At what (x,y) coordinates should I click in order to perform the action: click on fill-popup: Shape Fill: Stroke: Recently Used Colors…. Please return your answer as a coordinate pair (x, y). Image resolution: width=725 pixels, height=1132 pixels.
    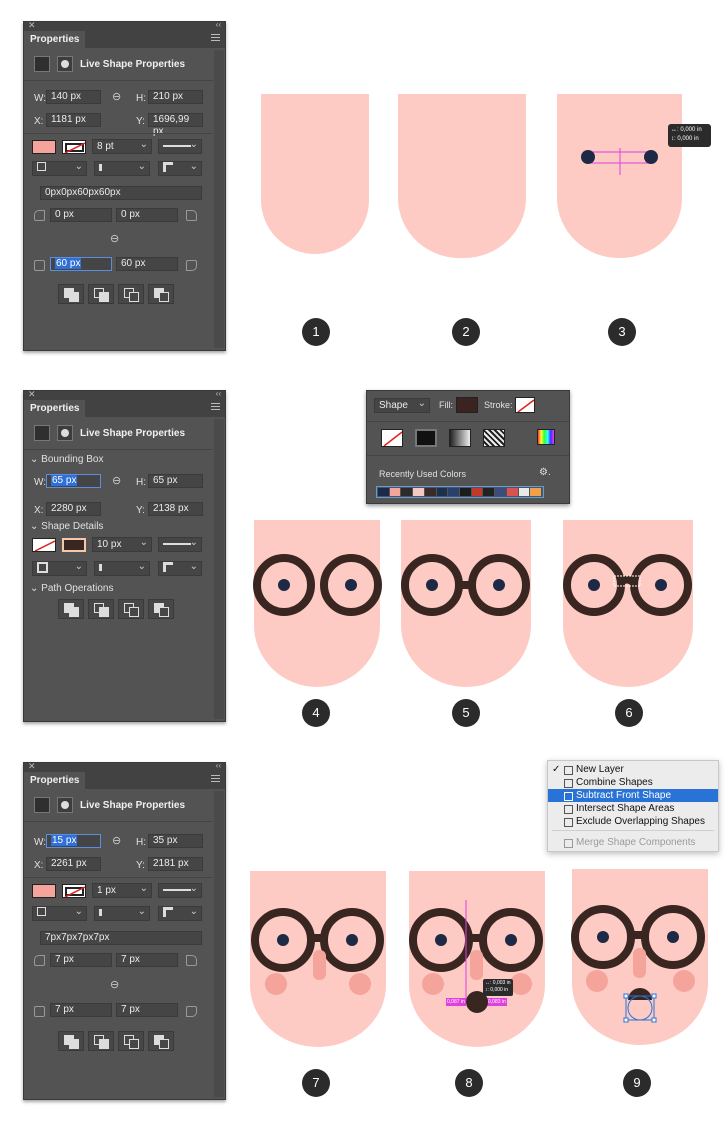
    Looking at the image, I should click on (468, 447).